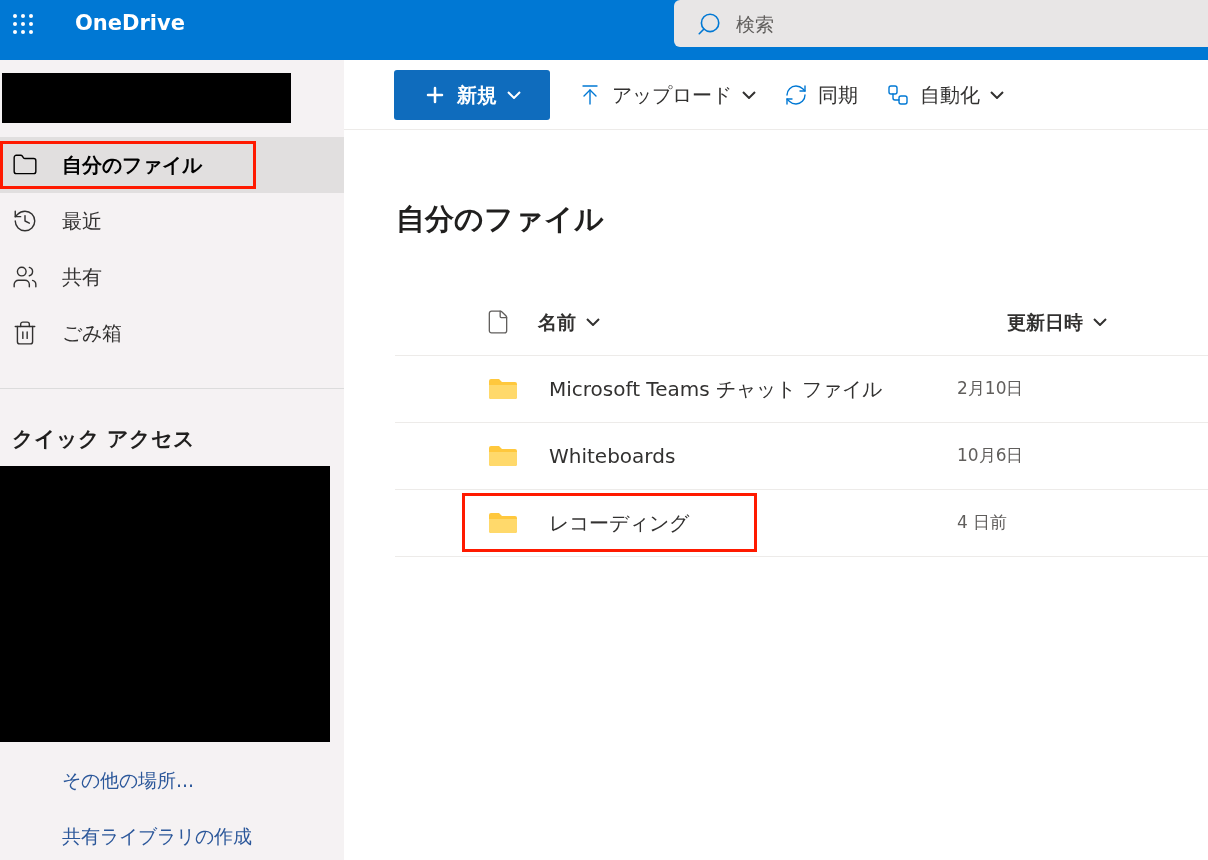  Describe the element at coordinates (172, 277) in the screenshot. I see `nav-item: 共有` at that location.